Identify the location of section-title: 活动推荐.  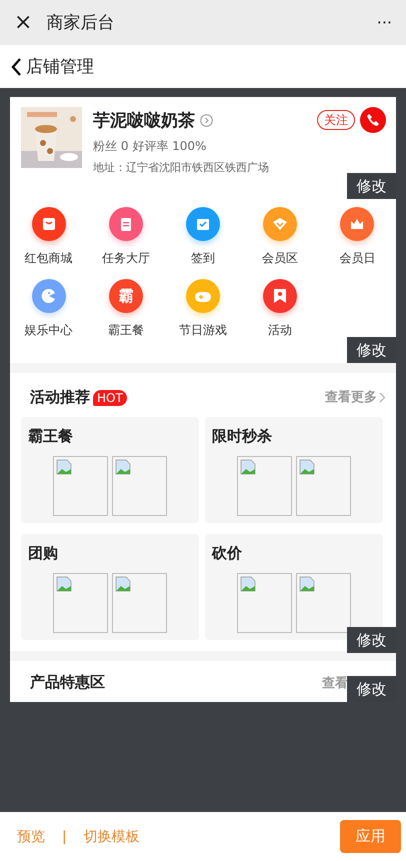
(60, 397).